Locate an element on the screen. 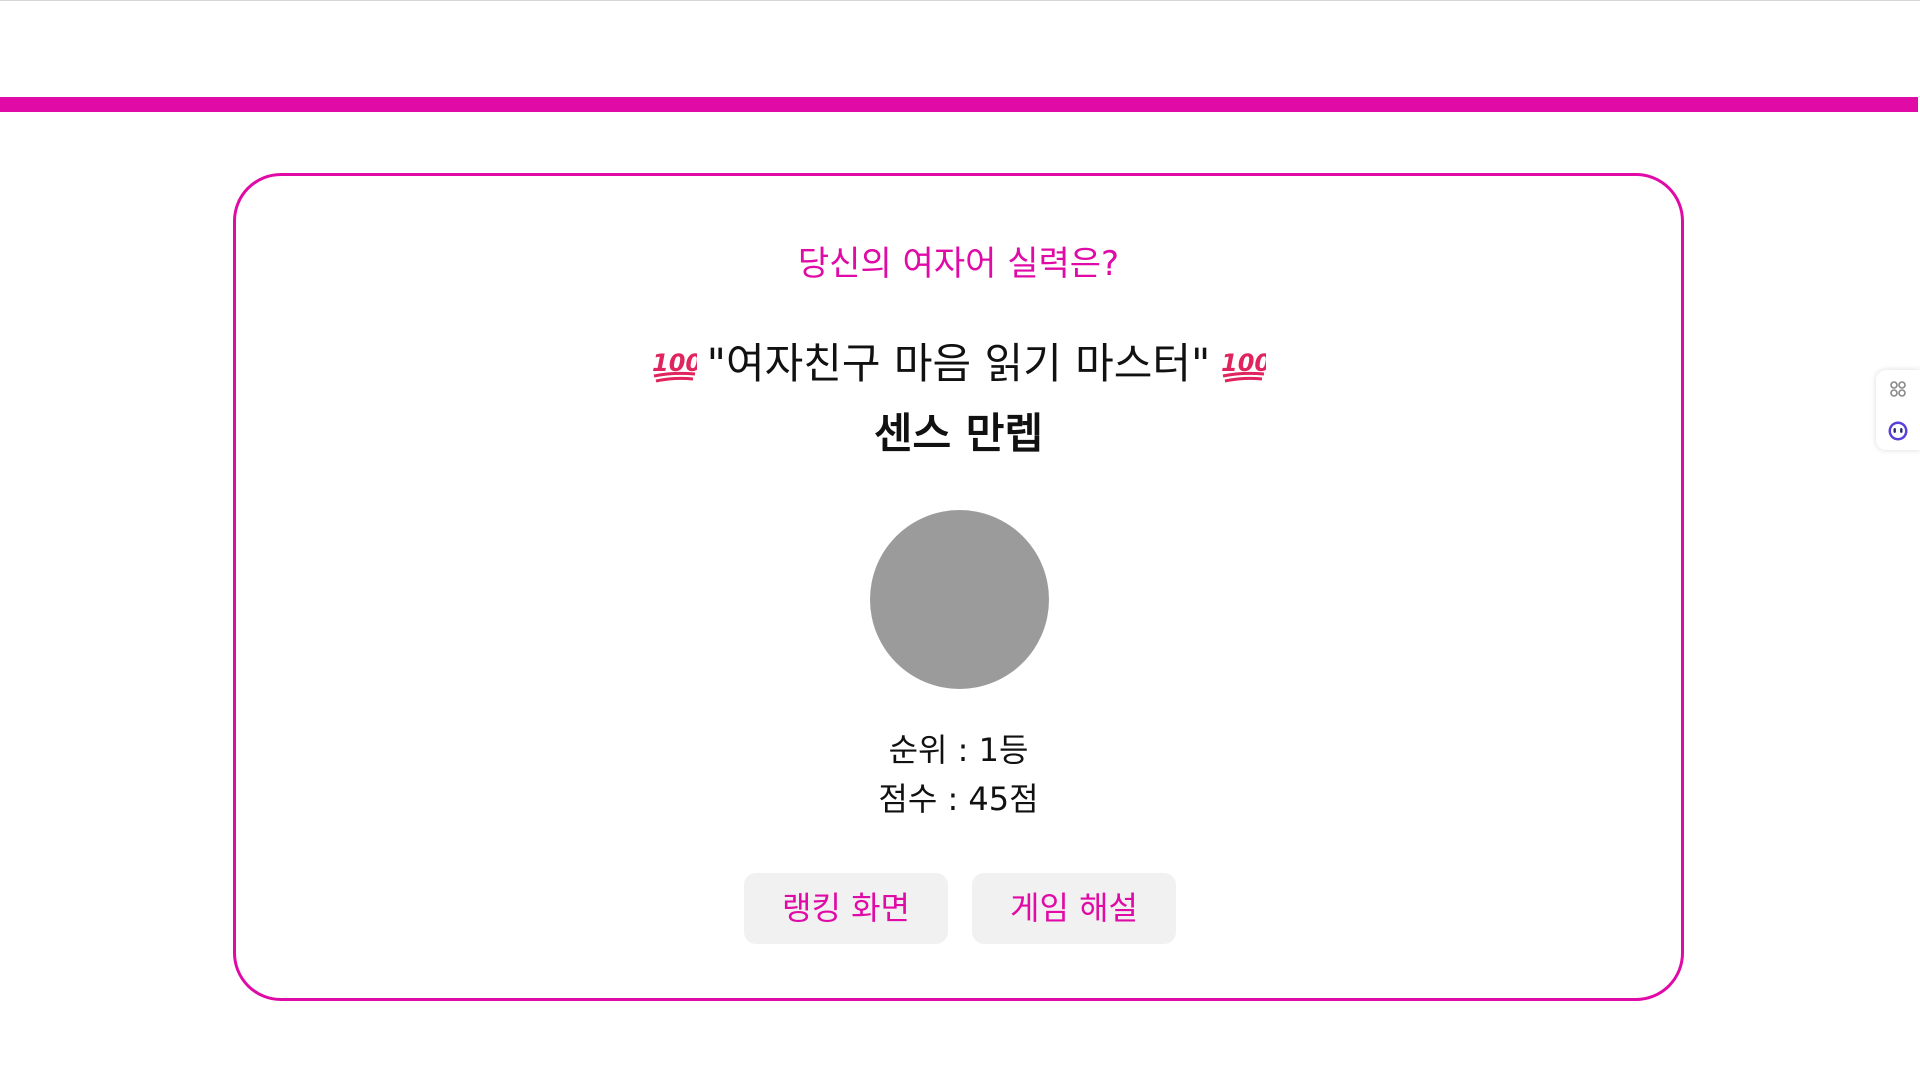 The height and width of the screenshot is (1077, 1920). score-text: 점수 : 45점 is located at coordinates (958, 799).